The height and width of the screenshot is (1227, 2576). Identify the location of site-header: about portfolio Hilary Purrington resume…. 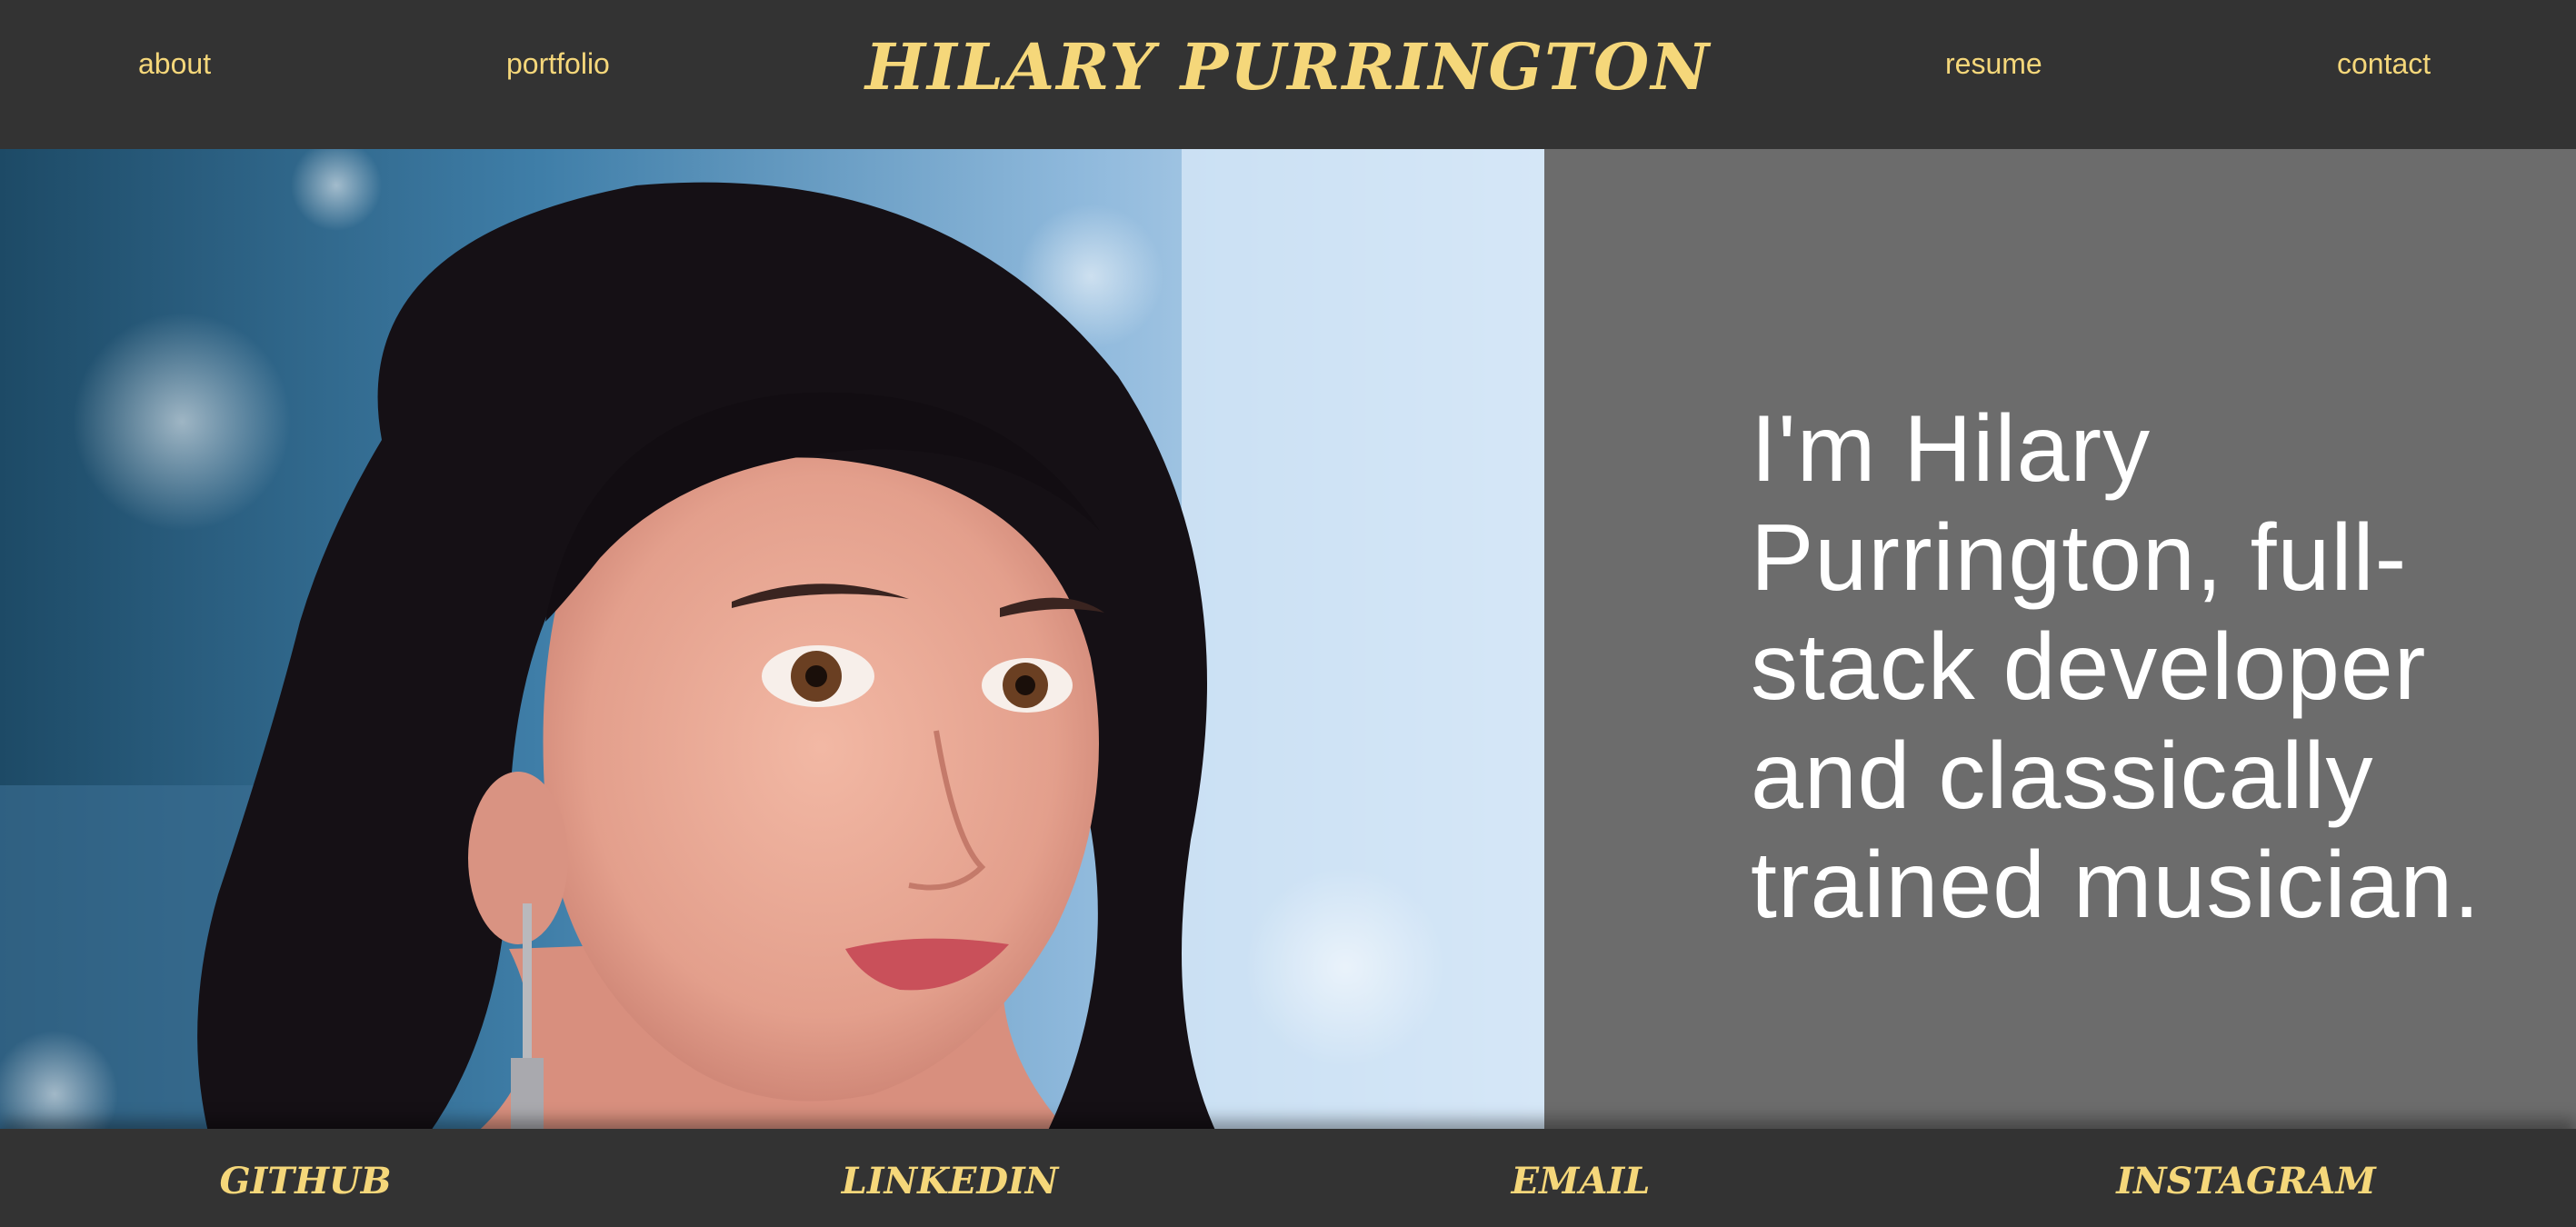
(1288, 74).